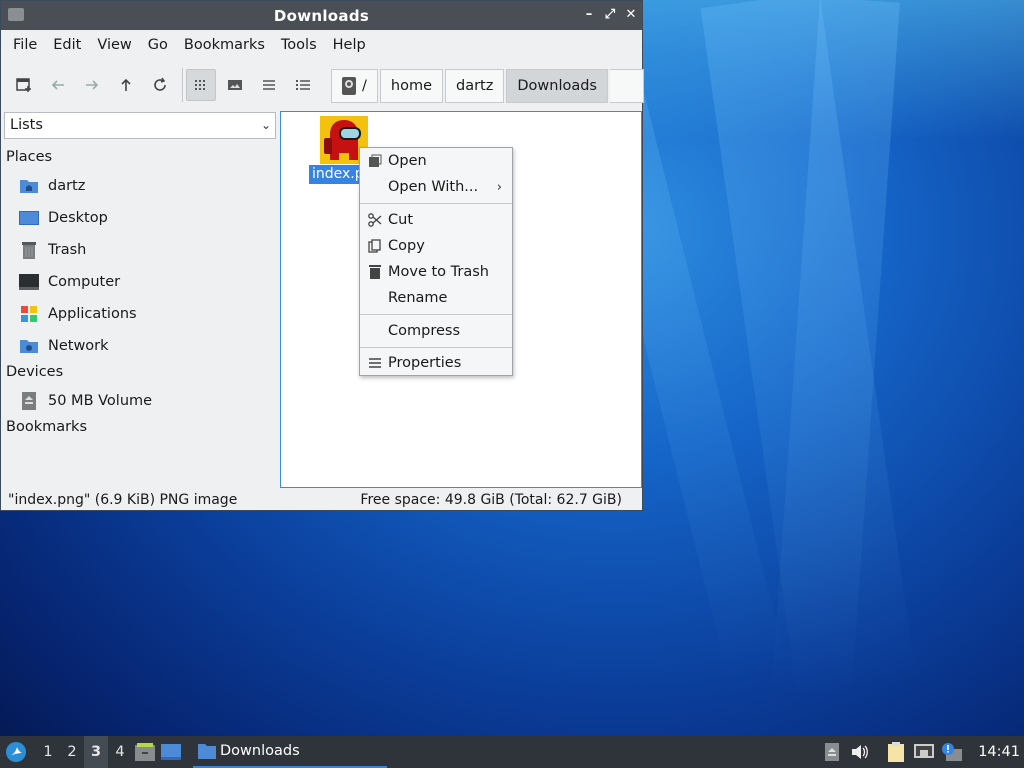 This screenshot has height=768, width=1024. Describe the element at coordinates (321, 15) in the screenshot. I see `titlebar: Downloads – ⤢ ✕` at that location.